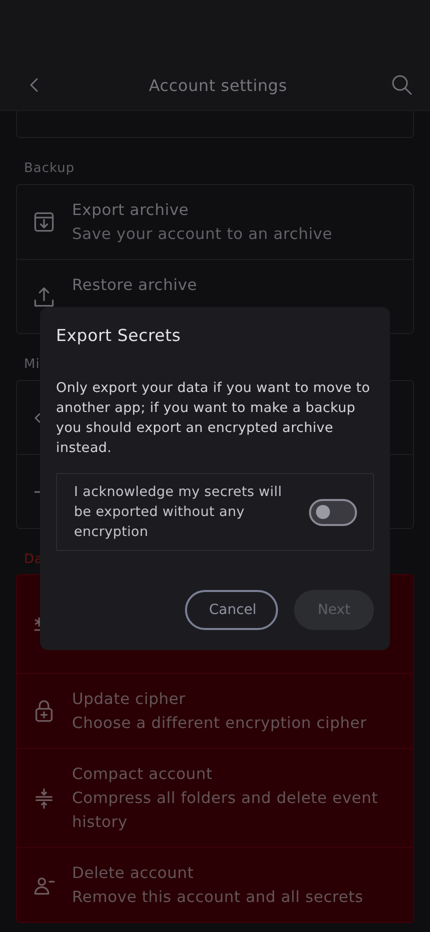 The image size is (430, 932). I want to click on screen-title: Account settings, so click(218, 85).